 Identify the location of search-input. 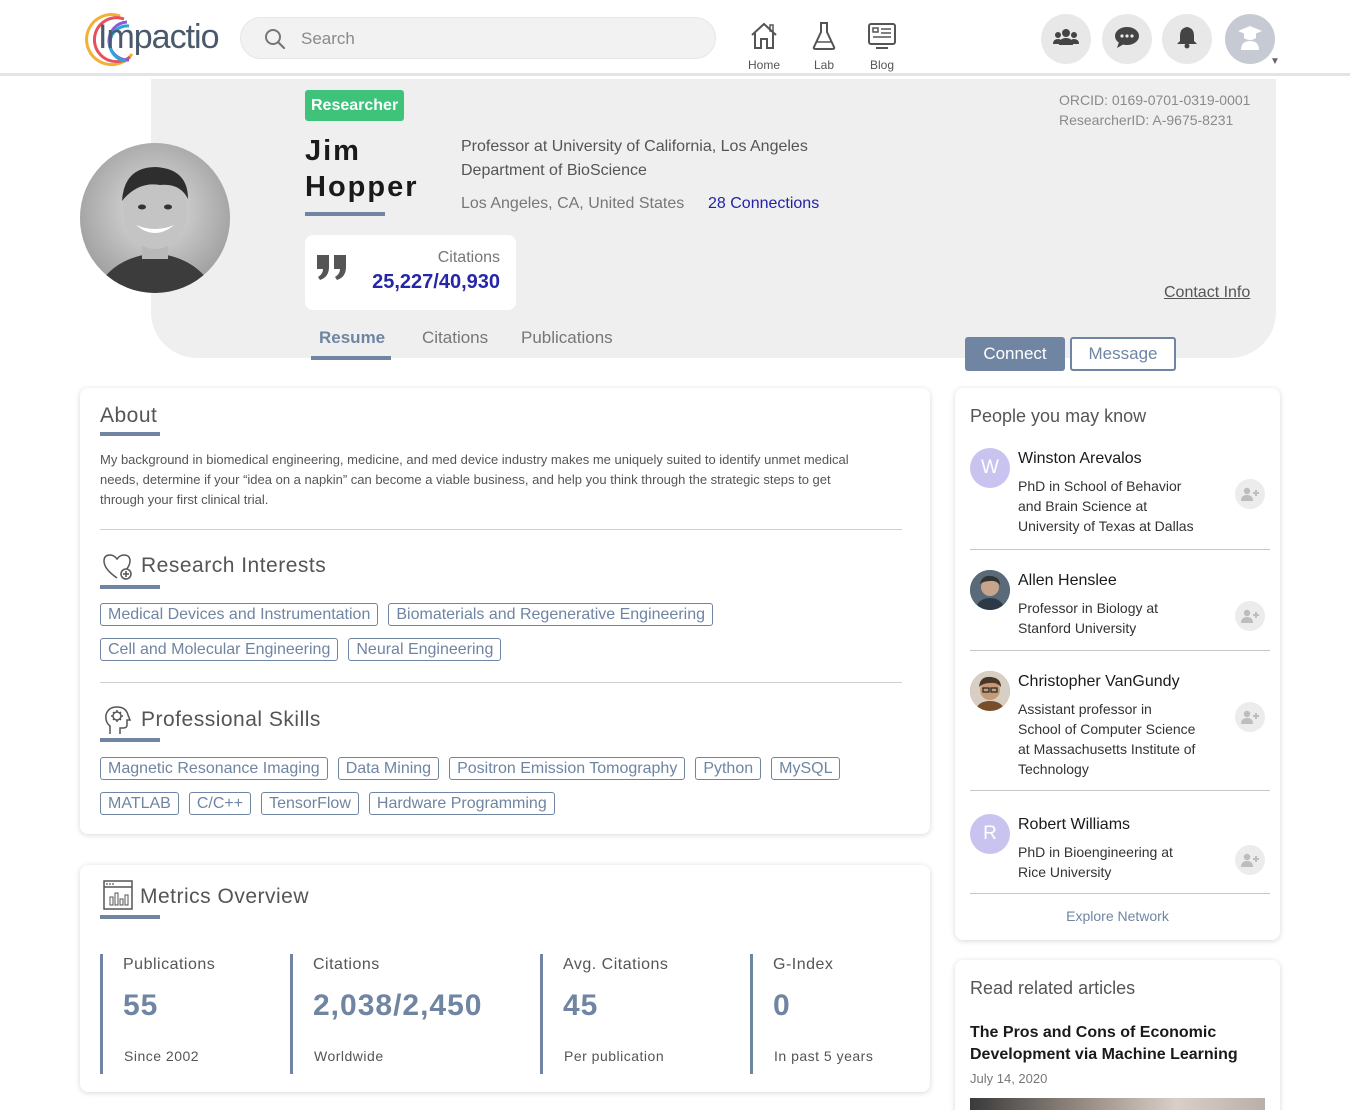
(491, 39).